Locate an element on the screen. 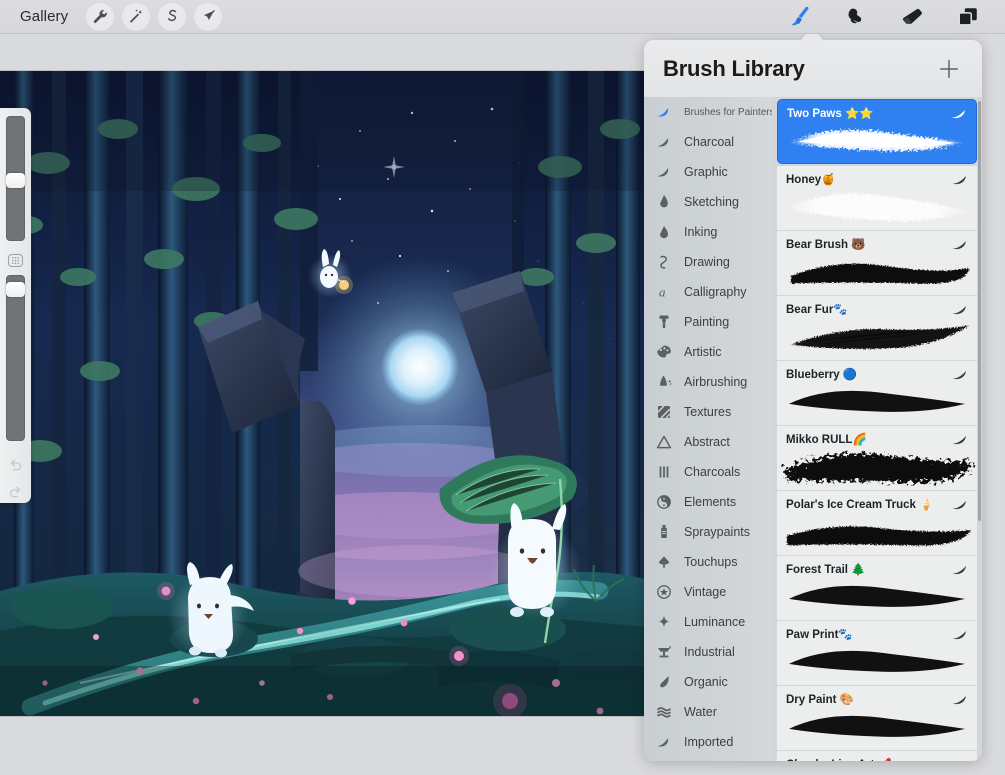 The image size is (1005, 775). brush-item-name: Chunky Line Art 🖍️ is located at coordinates (839, 759).